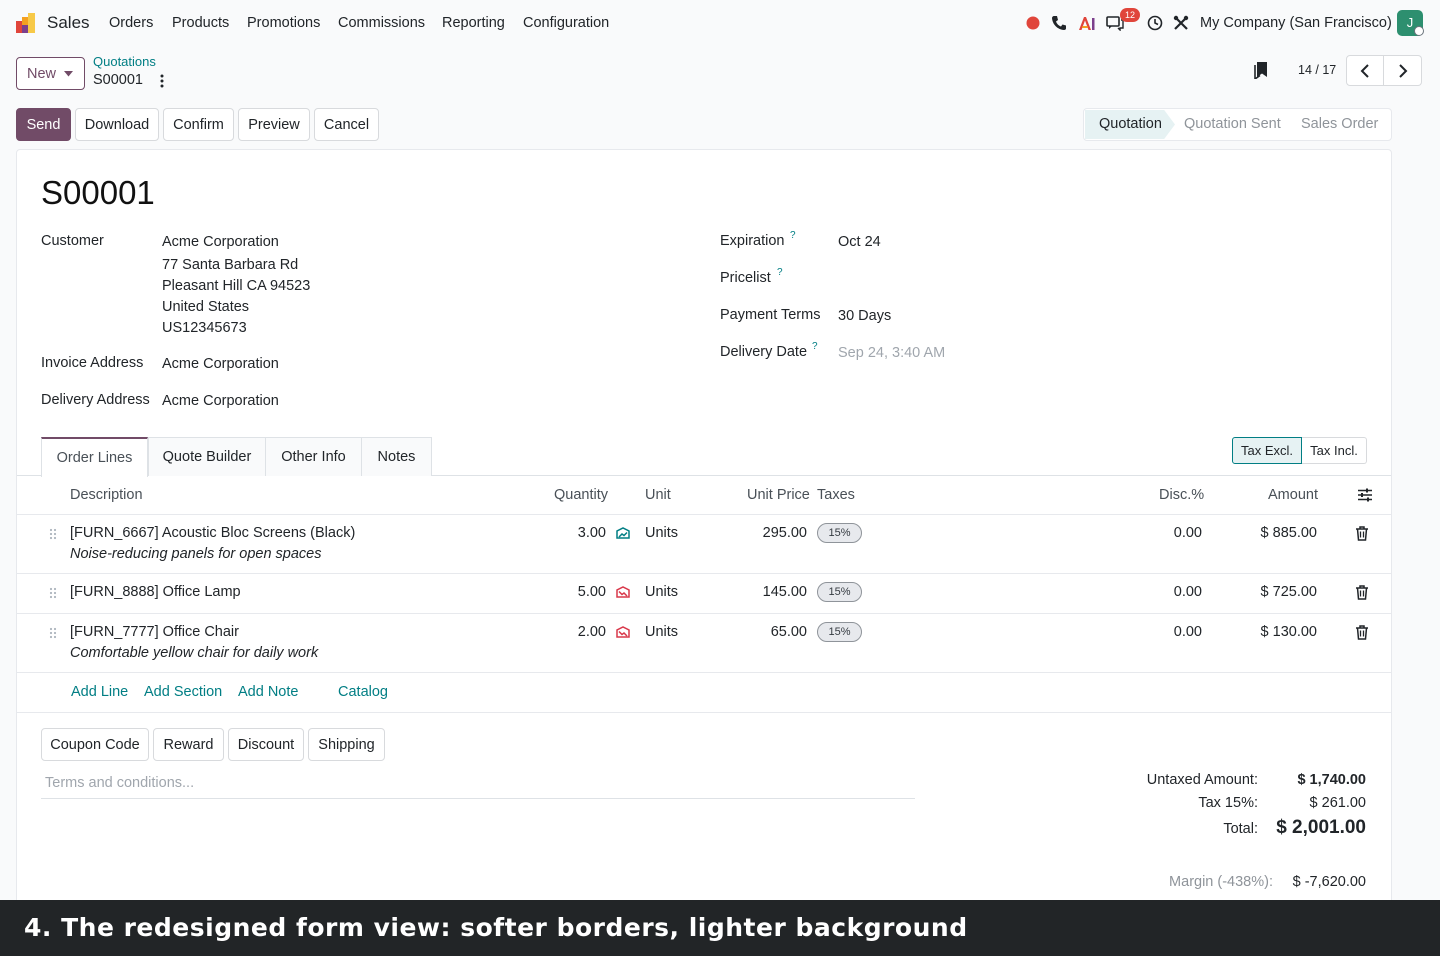  What do you see at coordinates (99, 692) in the screenshot?
I see `add-line-link: Add Line` at bounding box center [99, 692].